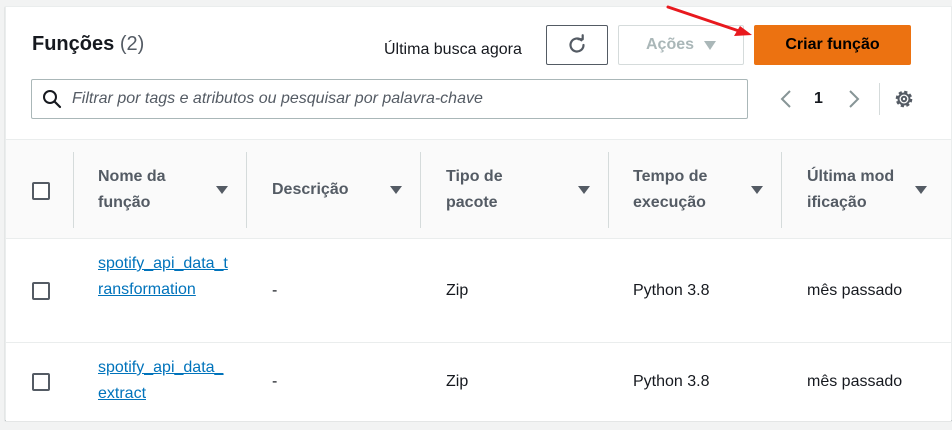 This screenshot has width=952, height=430. I want to click on chevron-right-icon, so click(854, 99).